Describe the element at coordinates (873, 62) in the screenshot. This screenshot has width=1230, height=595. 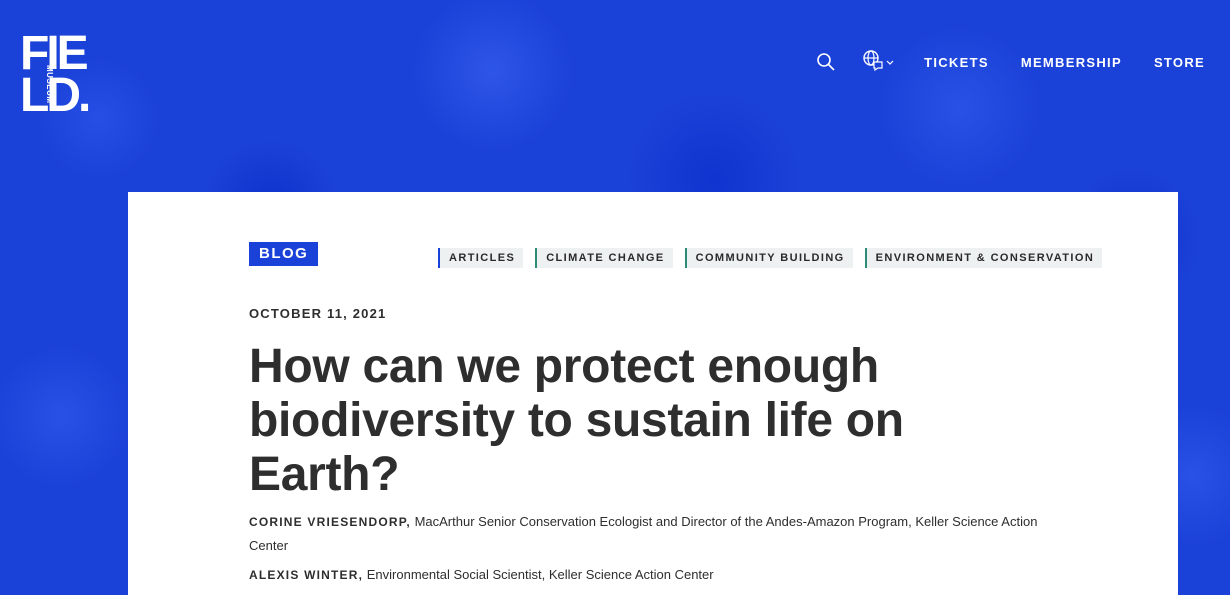
I see `globe-language-icon` at that location.